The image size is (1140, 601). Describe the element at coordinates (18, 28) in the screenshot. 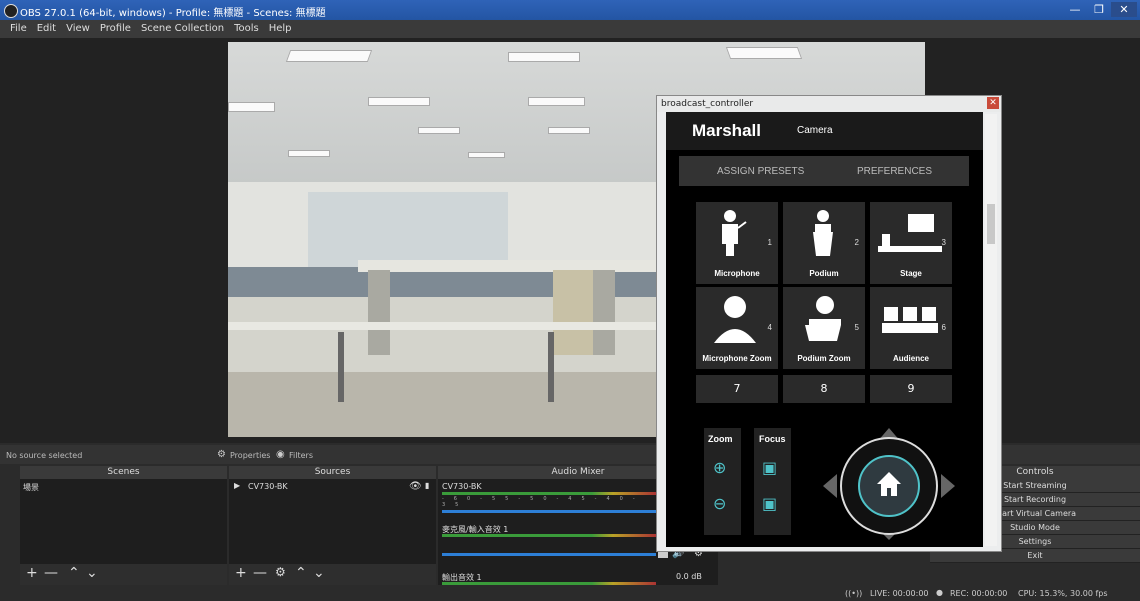

I see `menu-file: File` at that location.